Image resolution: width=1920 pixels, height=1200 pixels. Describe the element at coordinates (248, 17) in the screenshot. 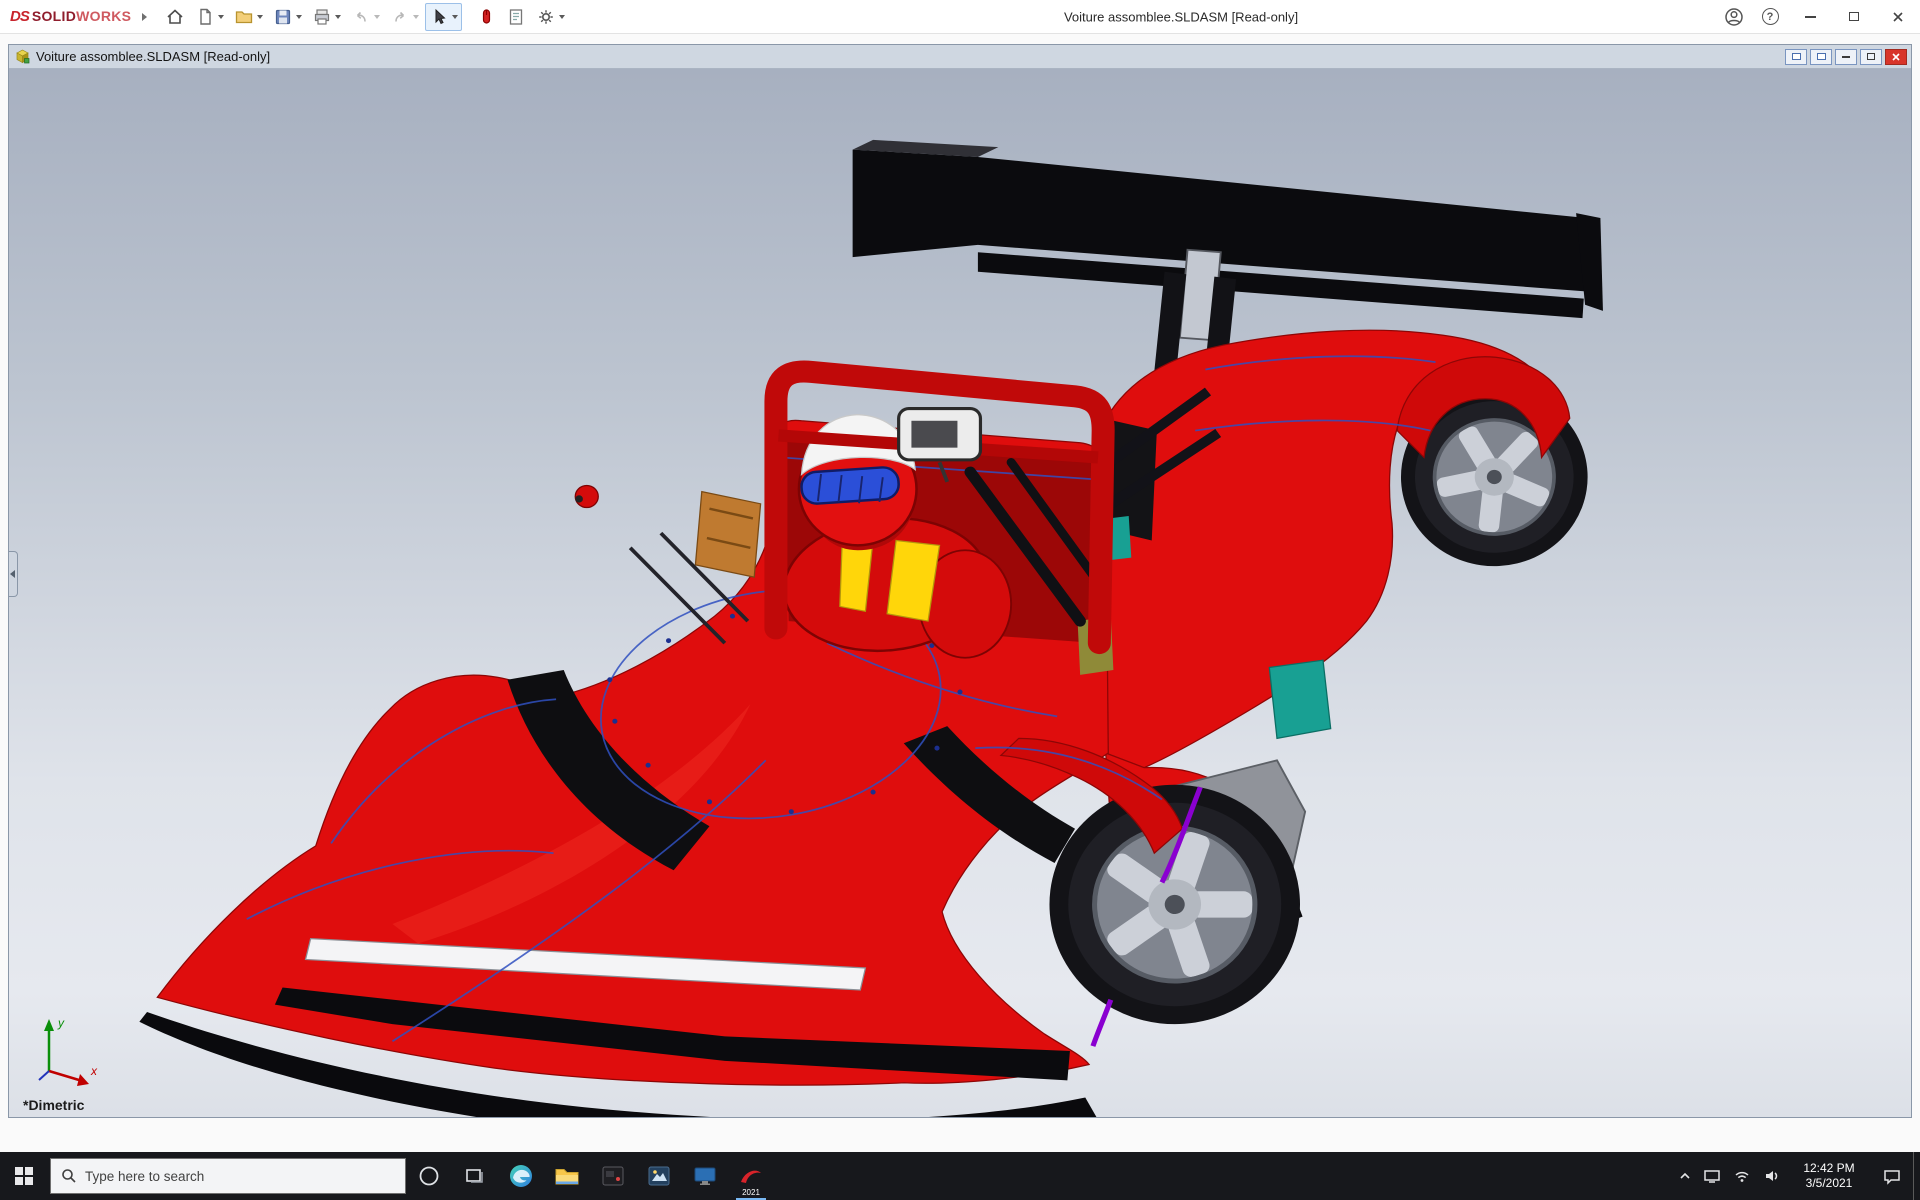

I see `open-button` at that location.